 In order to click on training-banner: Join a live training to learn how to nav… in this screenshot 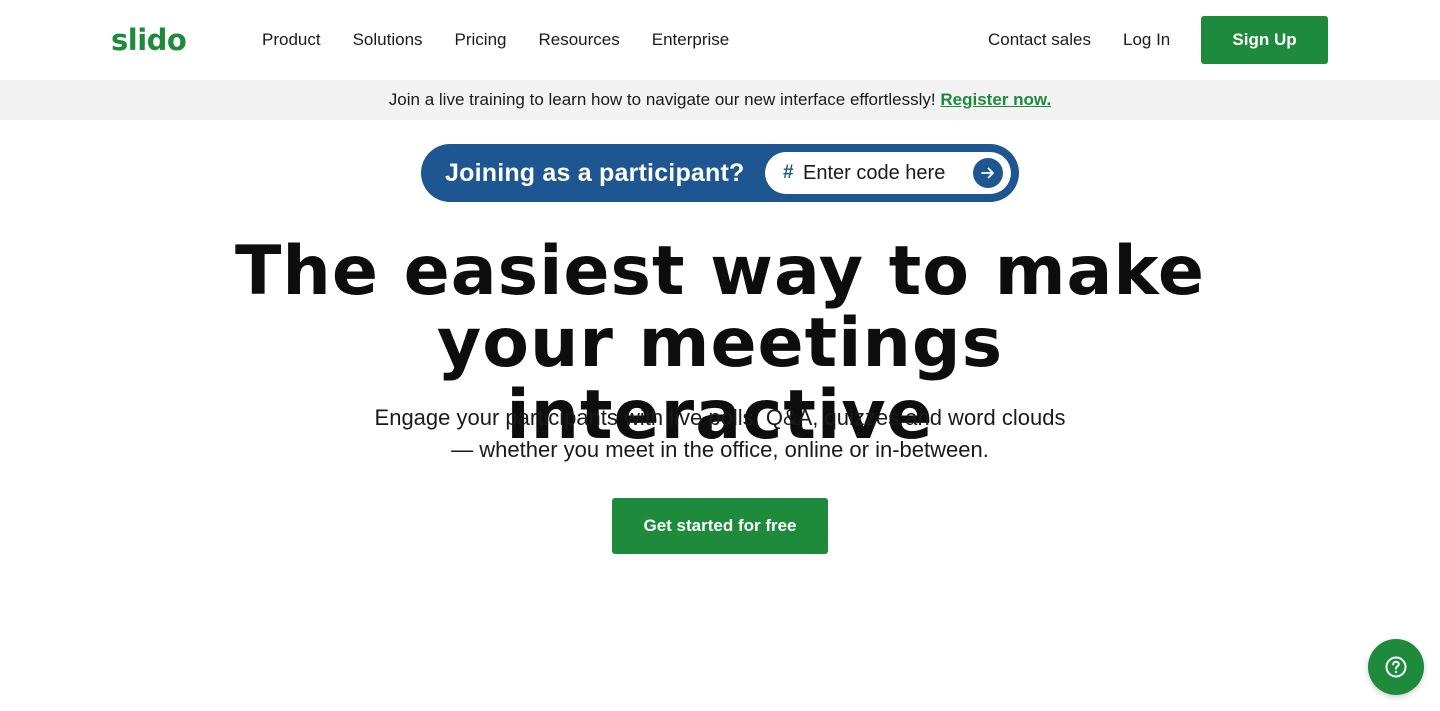, I will do `click(720, 100)`.